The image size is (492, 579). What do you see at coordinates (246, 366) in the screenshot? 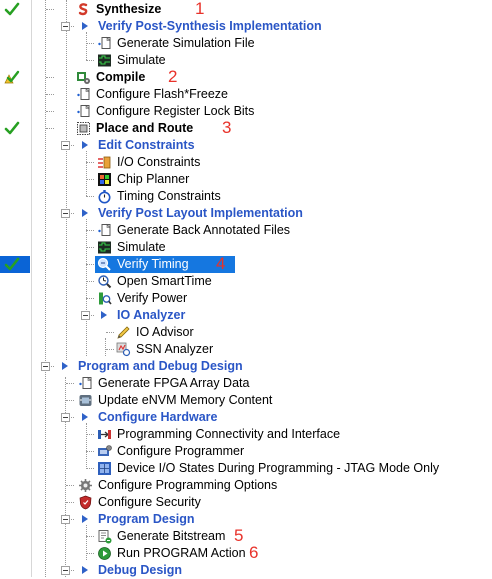
I see `tree-item-program-and-debug-design: Program and Debug Design` at bounding box center [246, 366].